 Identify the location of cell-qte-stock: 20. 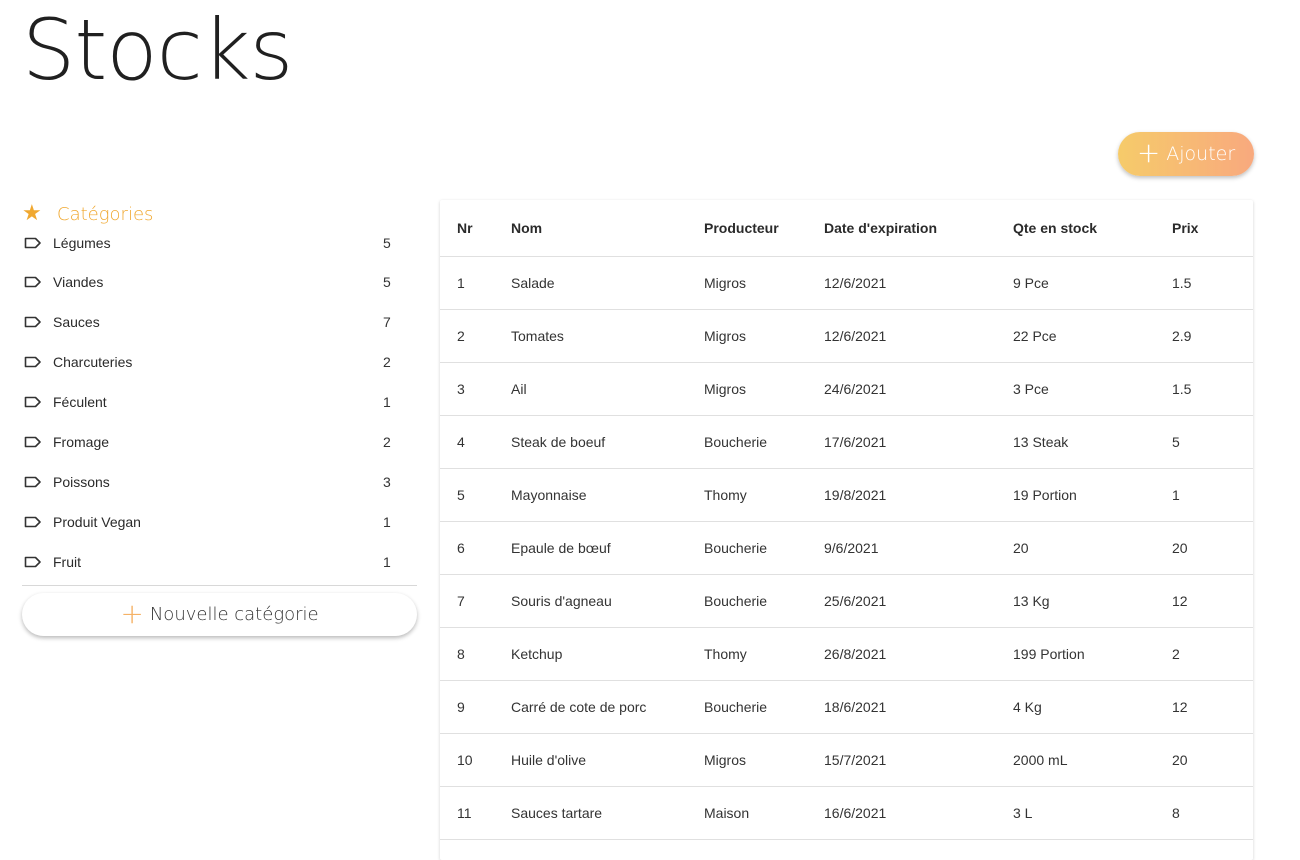
(1092, 548).